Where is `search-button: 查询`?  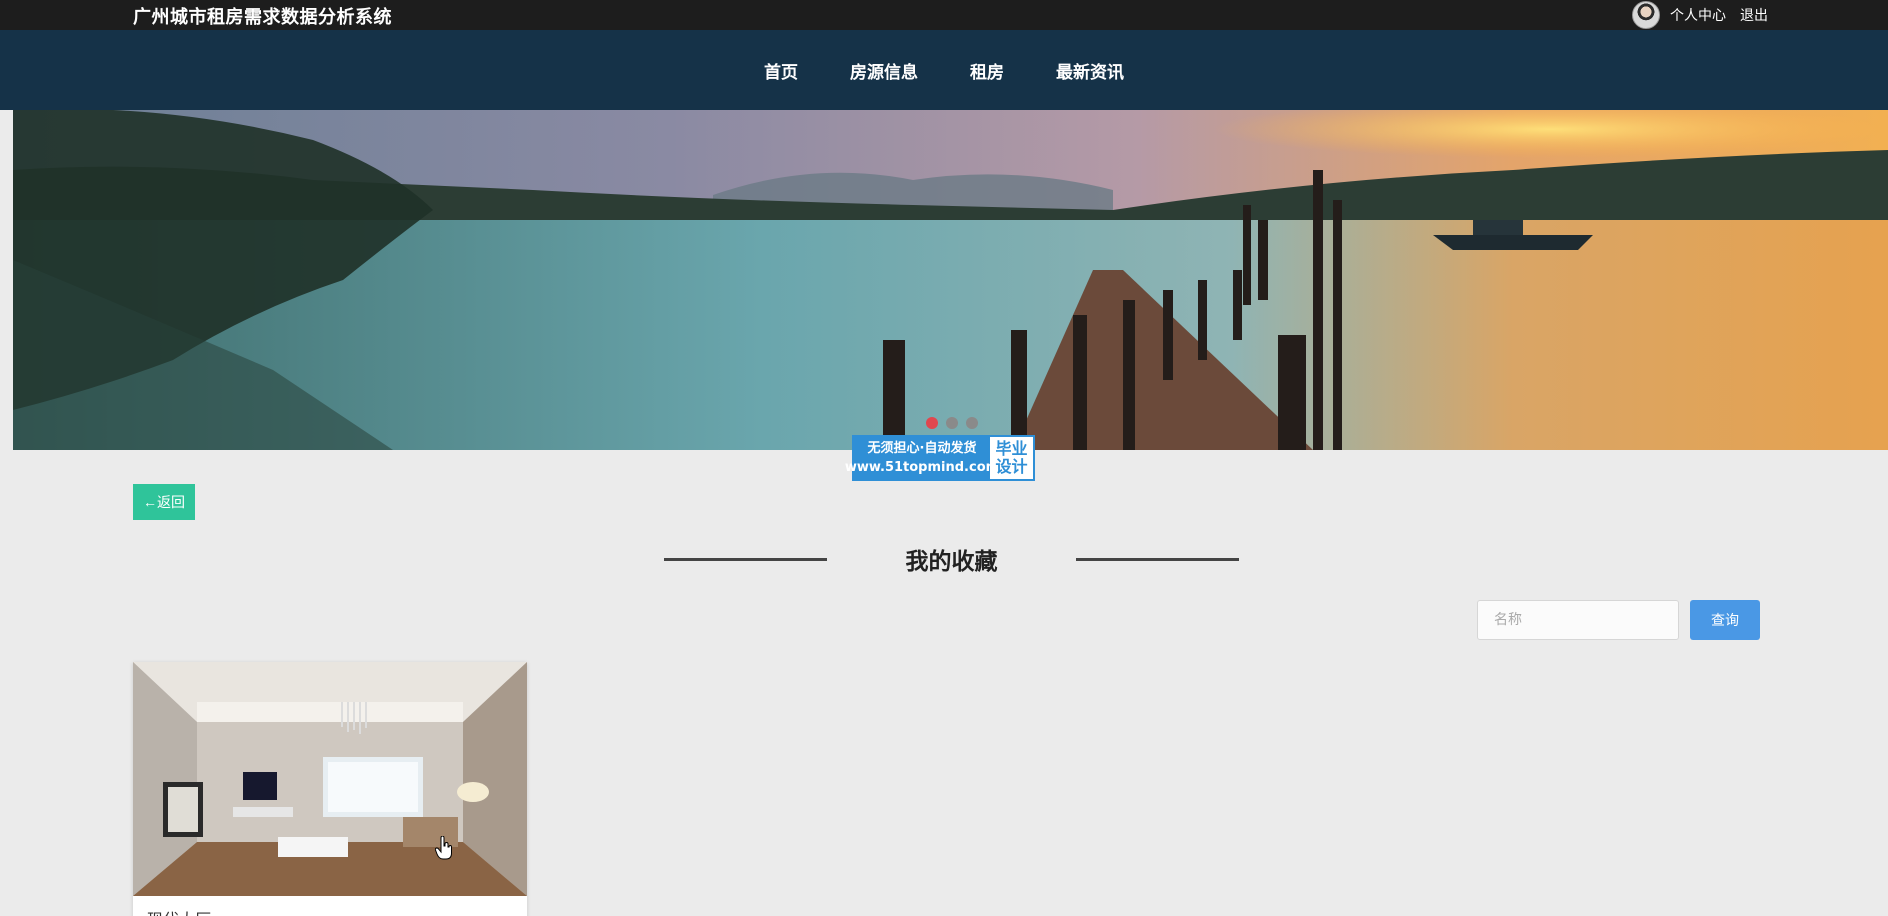 search-button: 查询 is located at coordinates (1725, 620).